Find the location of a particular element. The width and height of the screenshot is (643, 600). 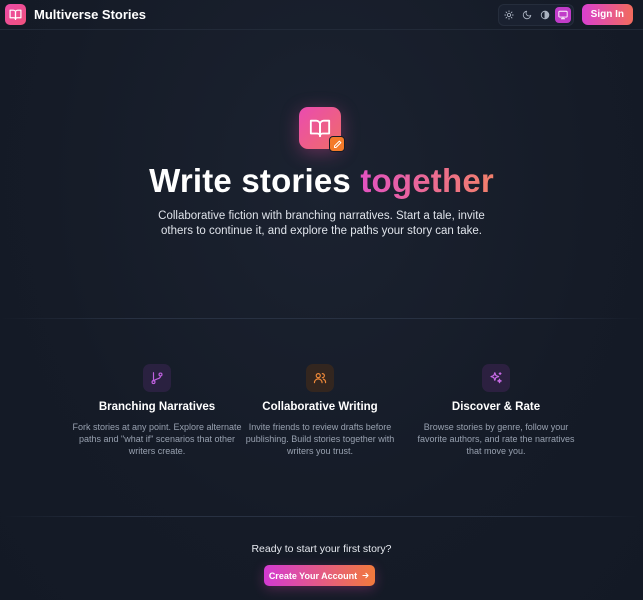

hero-title-main: Write stories is located at coordinates (255, 180).